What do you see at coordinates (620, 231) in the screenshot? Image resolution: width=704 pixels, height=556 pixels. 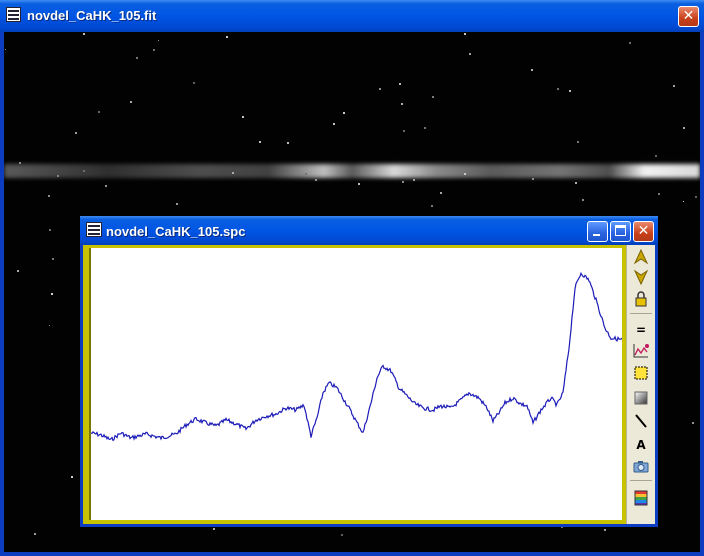 I see `maximize-button` at bounding box center [620, 231].